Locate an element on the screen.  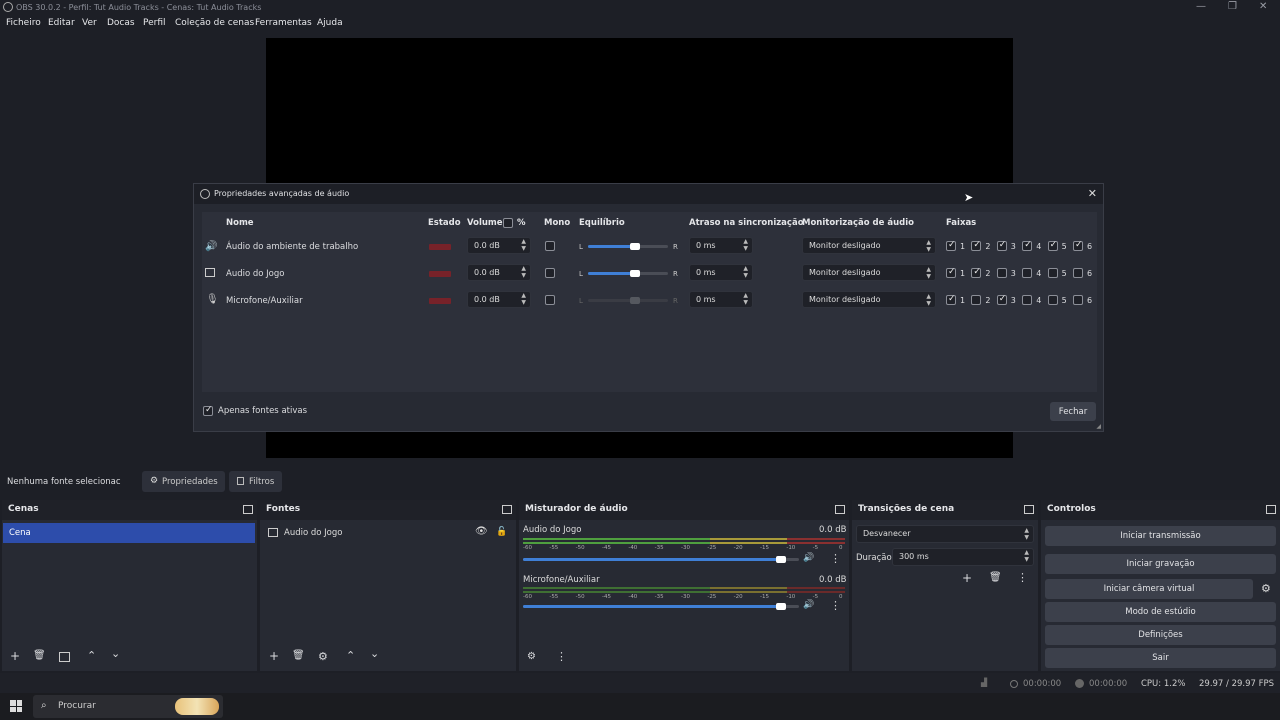
properties-button: ⚙ Propriedades is located at coordinates (183, 481).